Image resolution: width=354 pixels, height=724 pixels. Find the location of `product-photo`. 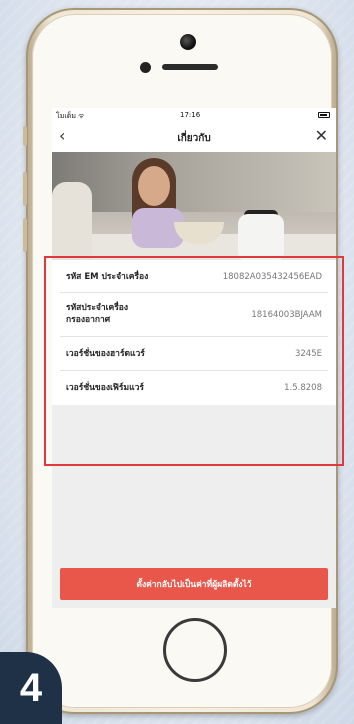

product-photo is located at coordinates (194, 206).